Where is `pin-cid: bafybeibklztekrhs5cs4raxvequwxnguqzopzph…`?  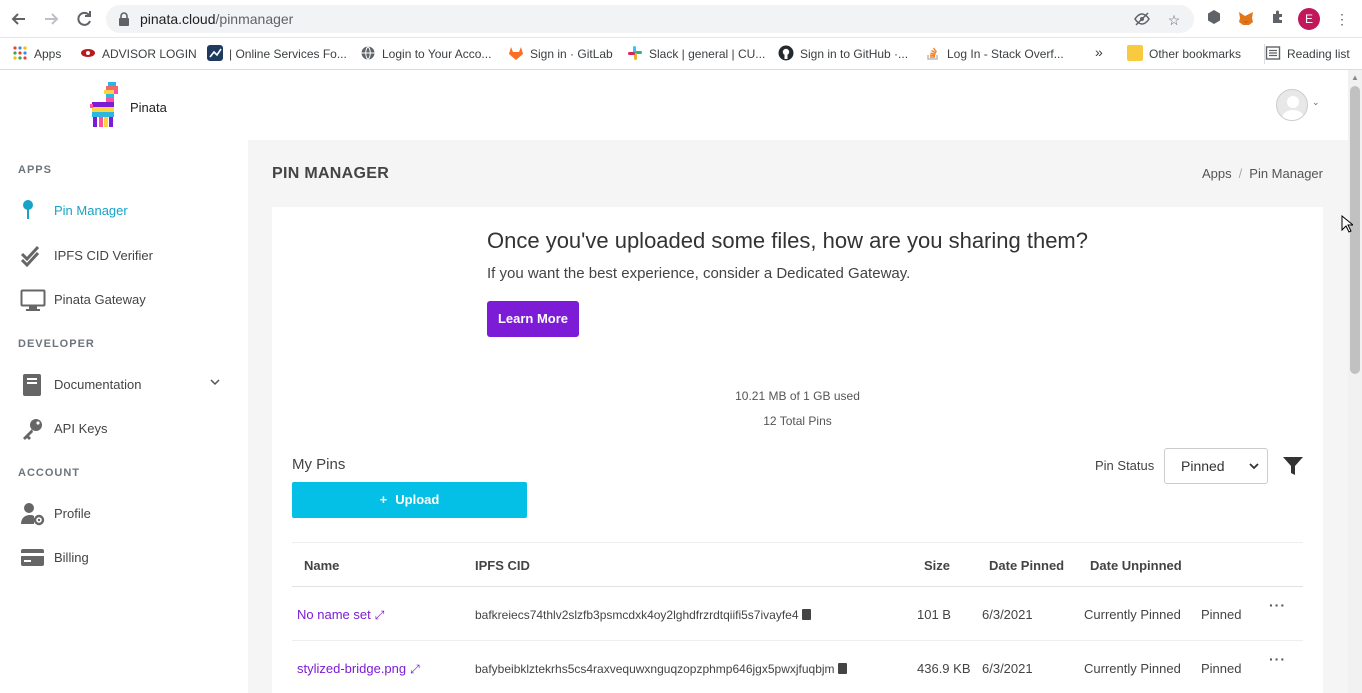
pin-cid: bafybeibklztekrhs5cs4raxvequwxnguqzopzph… is located at coordinates (661, 669).